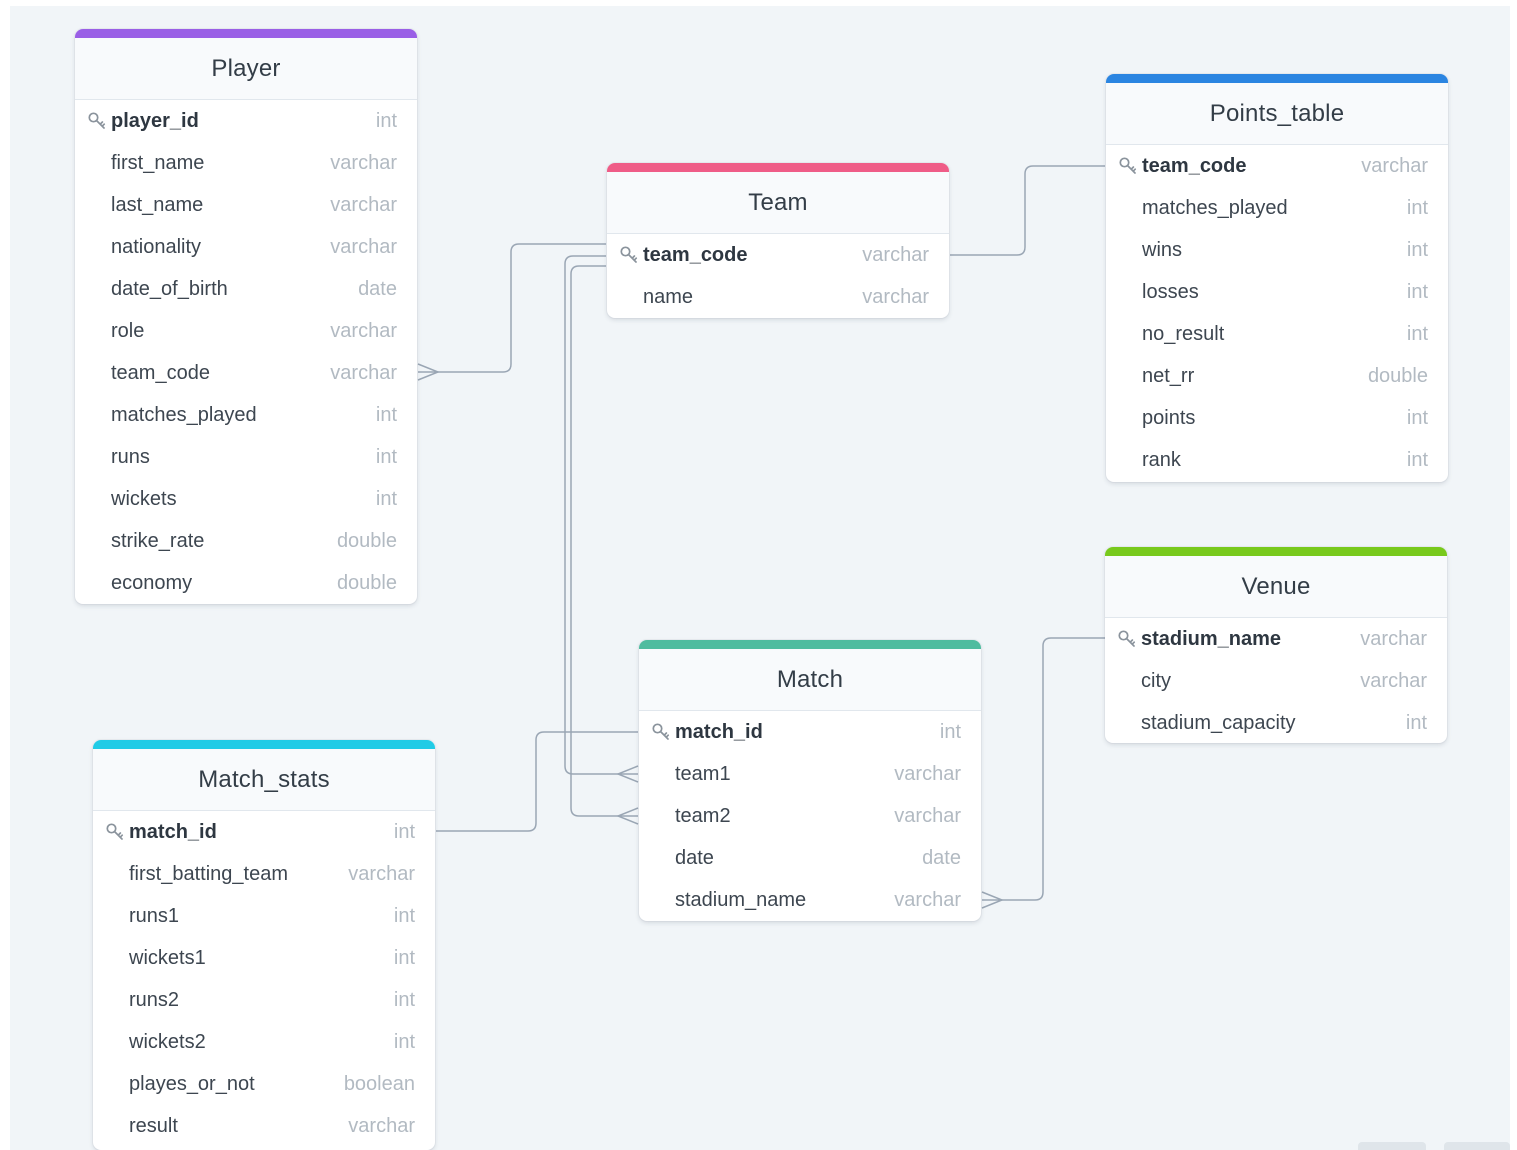 The width and height of the screenshot is (1517, 1150). What do you see at coordinates (264, 1084) in the screenshot?
I see `field-row-playes-or-not: playes_or_not boolean` at bounding box center [264, 1084].